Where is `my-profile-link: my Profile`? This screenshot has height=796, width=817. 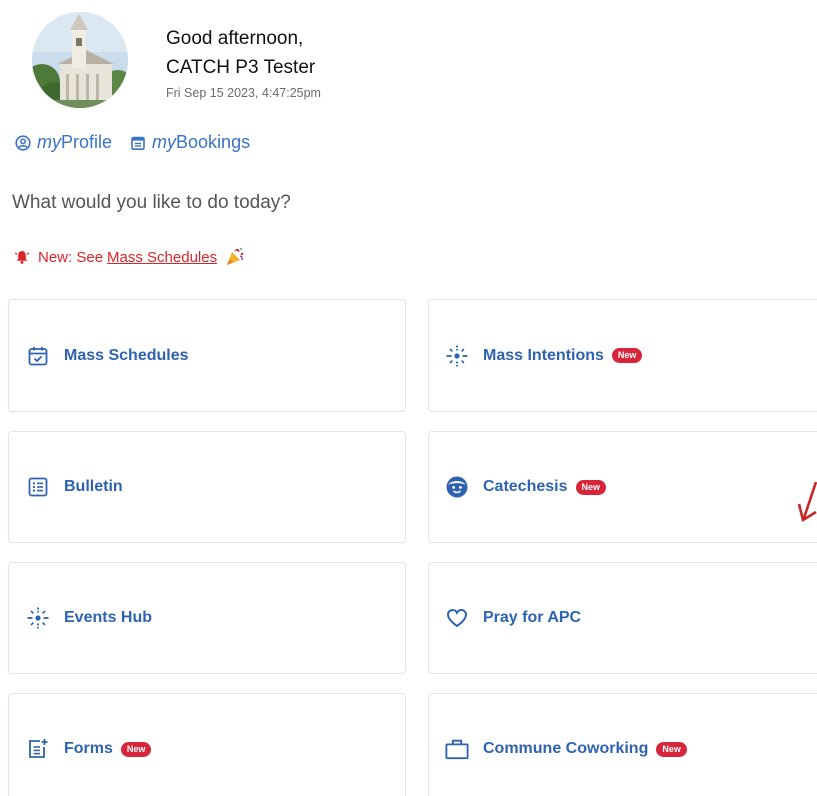 my-profile-link: my Profile is located at coordinates (63, 142).